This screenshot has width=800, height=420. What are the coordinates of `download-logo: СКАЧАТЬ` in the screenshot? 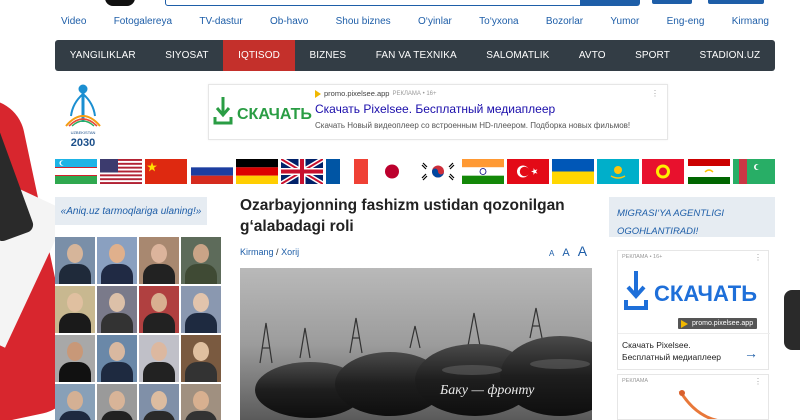 It's located at (263, 115).